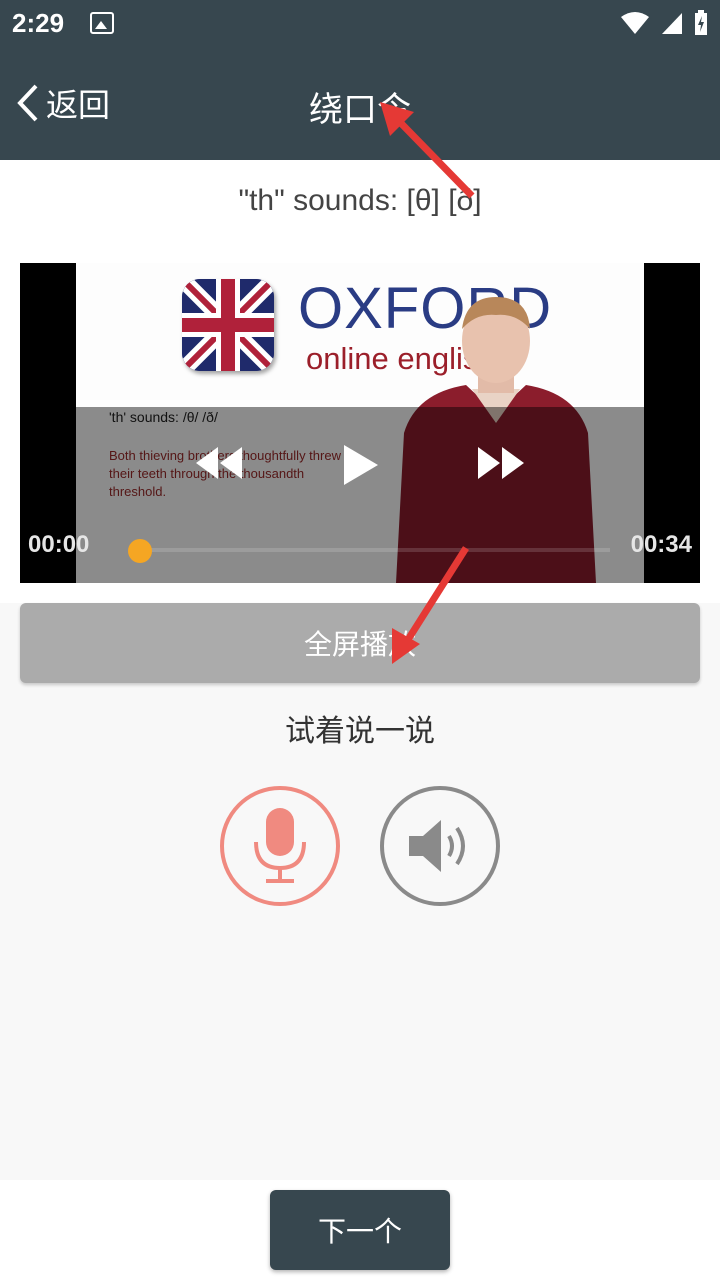  Describe the element at coordinates (38, 23) in the screenshot. I see `status-time: 2:29` at that location.